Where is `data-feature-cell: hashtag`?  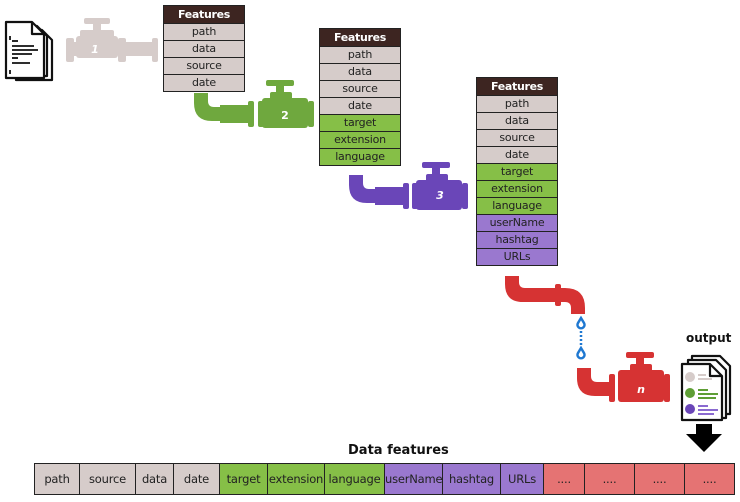 data-feature-cell: hashtag is located at coordinates (472, 479).